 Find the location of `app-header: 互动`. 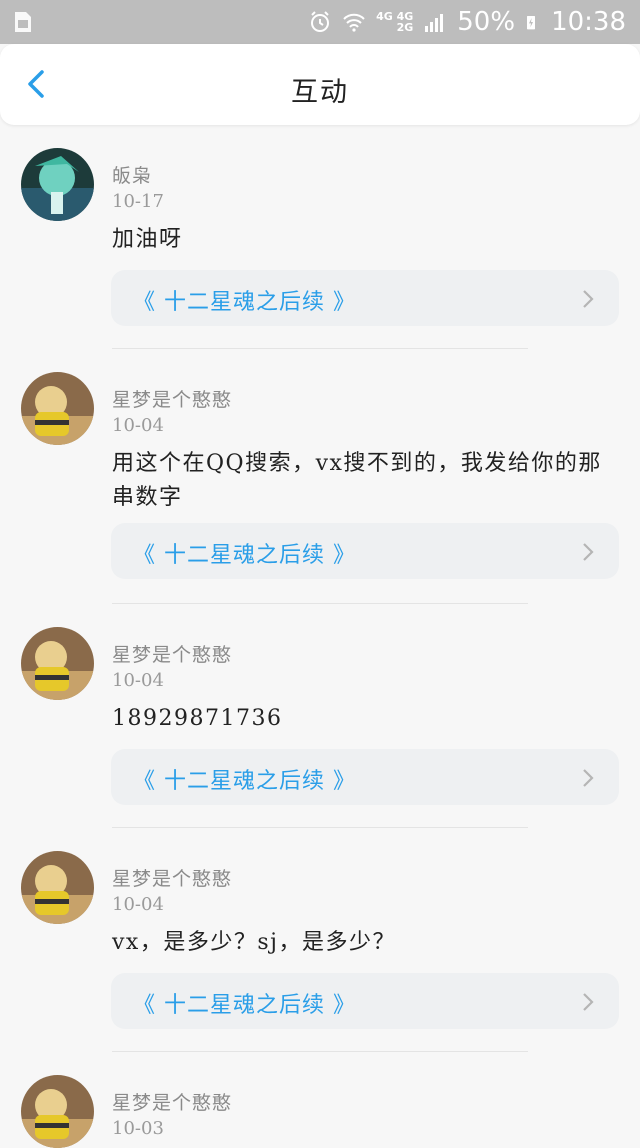

app-header: 互动 is located at coordinates (320, 84).